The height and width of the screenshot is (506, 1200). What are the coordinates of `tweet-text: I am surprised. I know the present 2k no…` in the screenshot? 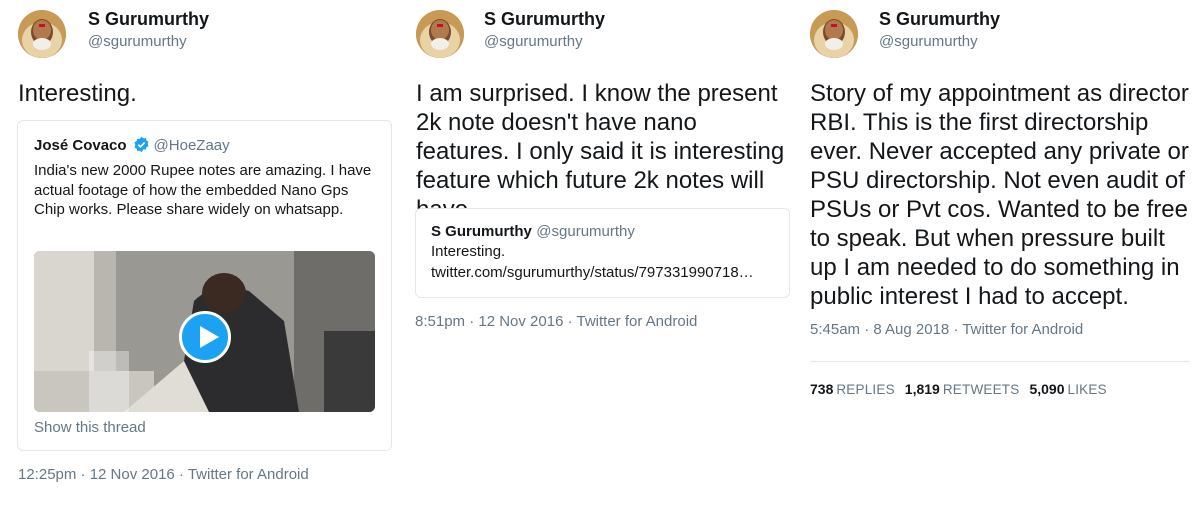 It's located at (600, 151).